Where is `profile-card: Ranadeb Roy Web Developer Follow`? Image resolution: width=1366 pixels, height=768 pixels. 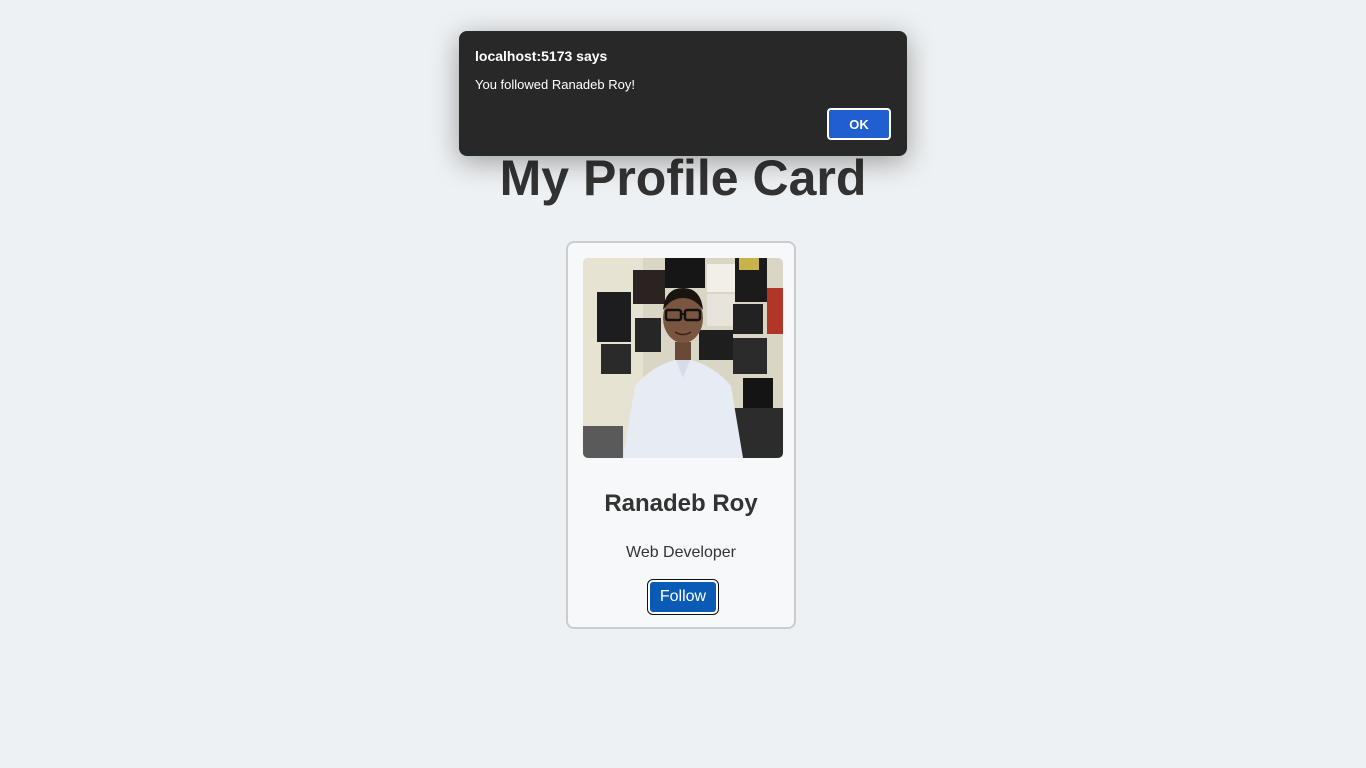 profile-card: Ranadeb Roy Web Developer Follow is located at coordinates (681, 435).